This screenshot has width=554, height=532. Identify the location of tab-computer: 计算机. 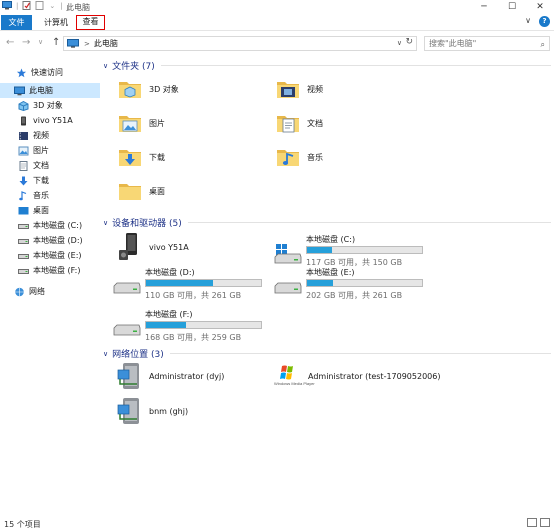
(56, 22).